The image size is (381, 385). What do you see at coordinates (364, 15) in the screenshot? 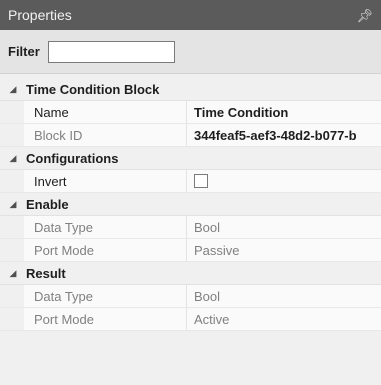
I see `pin-icon: 📌︎` at bounding box center [364, 15].